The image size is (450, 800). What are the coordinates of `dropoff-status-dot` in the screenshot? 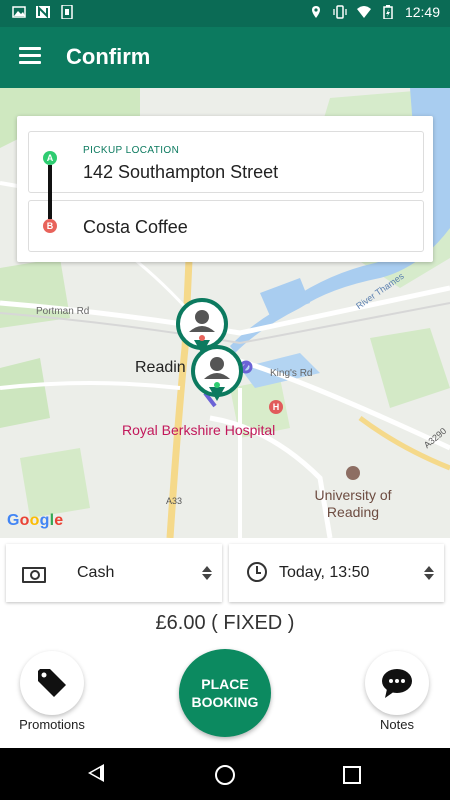 It's located at (202, 338).